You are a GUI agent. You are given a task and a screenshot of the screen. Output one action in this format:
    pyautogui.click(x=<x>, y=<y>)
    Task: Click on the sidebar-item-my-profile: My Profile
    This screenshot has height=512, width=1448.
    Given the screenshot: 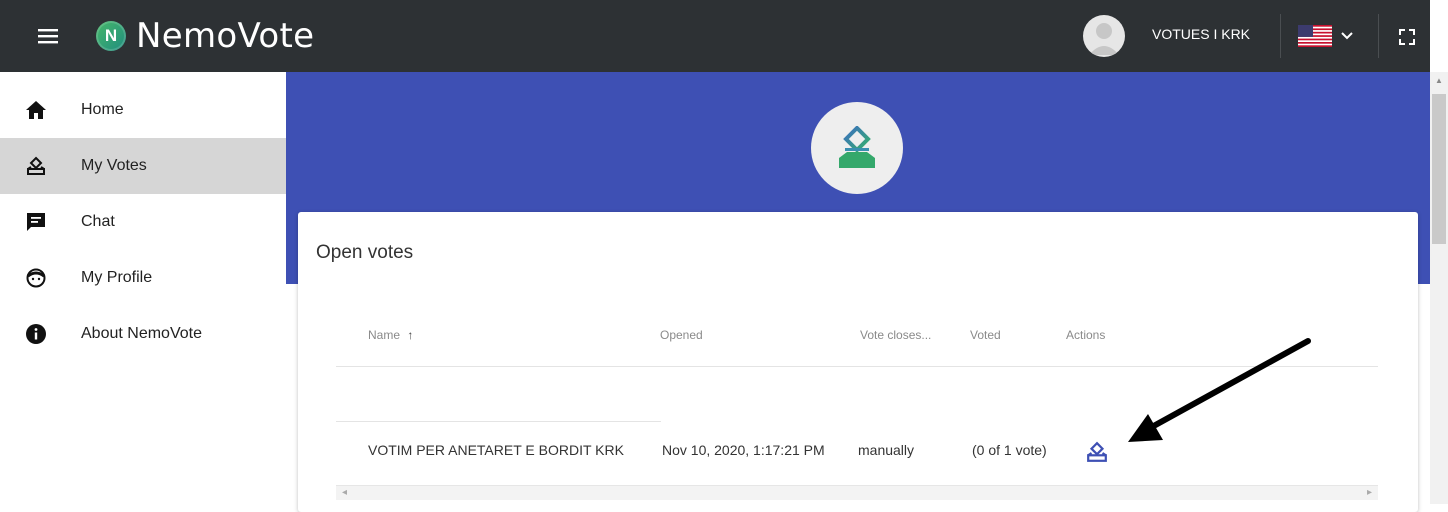 What is the action you would take?
    pyautogui.click(x=143, y=278)
    